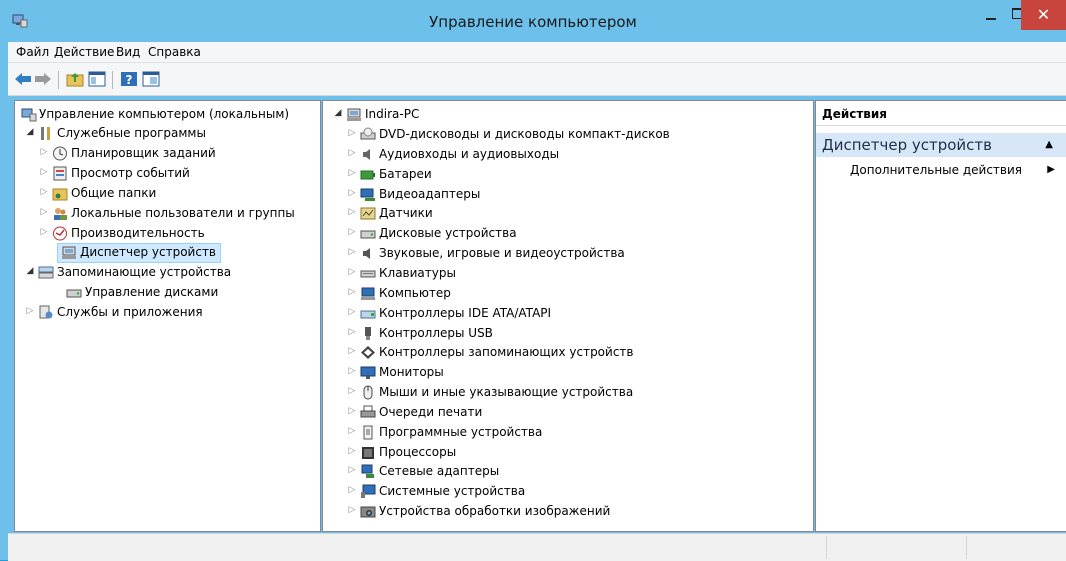  I want to click on tree-item-computer-management: Управление компьютером (локальным), so click(167, 114).